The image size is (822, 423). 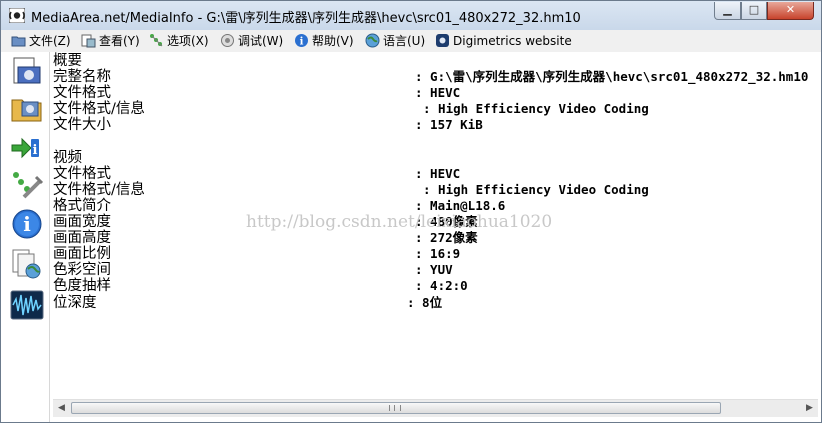 I want to click on info-row-value: : 16:9, so click(x=438, y=254).